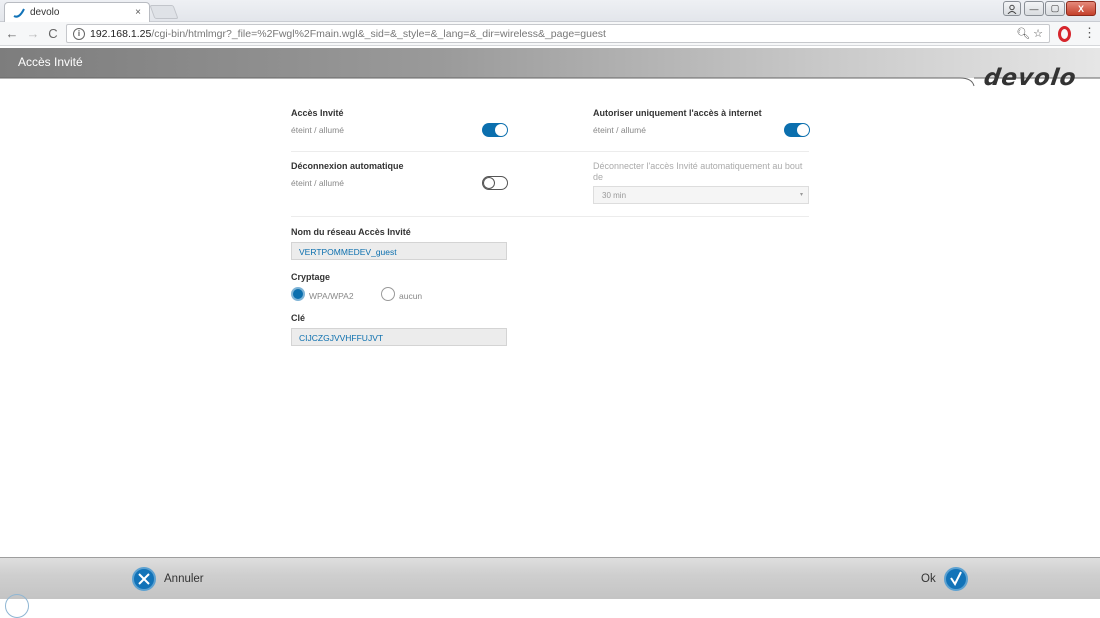 The image size is (1100, 618). What do you see at coordinates (399, 251) in the screenshot?
I see `ssid-input: VERTPOMMEDEV_guest` at bounding box center [399, 251].